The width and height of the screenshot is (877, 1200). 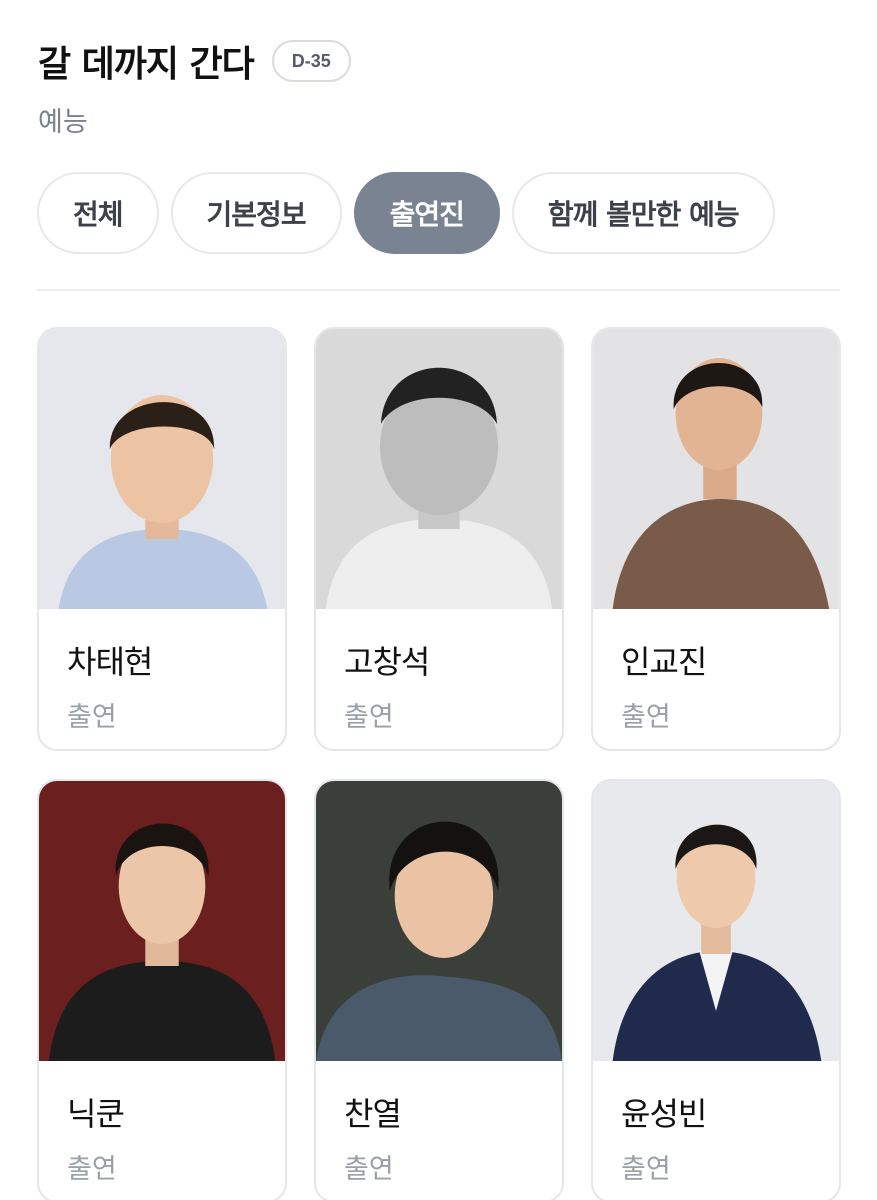 I want to click on cast-card: 고창석 출연, so click(x=439, y=539).